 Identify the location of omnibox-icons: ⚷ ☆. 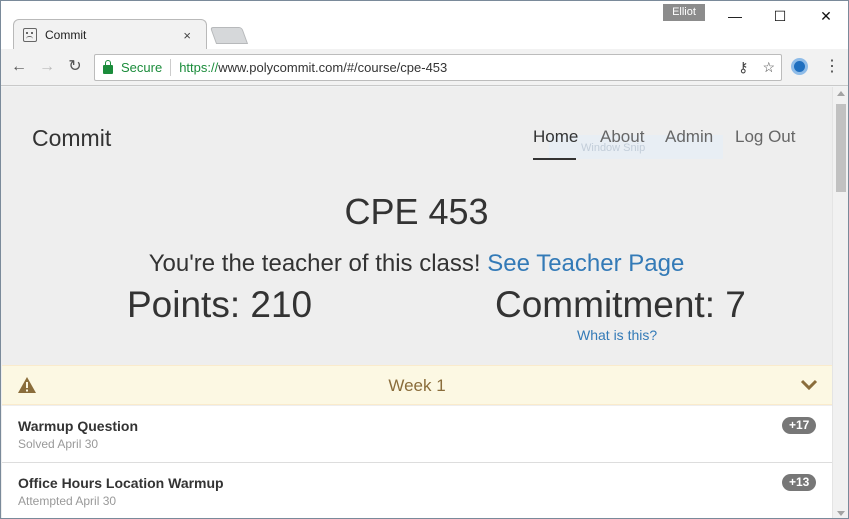
(756, 67).